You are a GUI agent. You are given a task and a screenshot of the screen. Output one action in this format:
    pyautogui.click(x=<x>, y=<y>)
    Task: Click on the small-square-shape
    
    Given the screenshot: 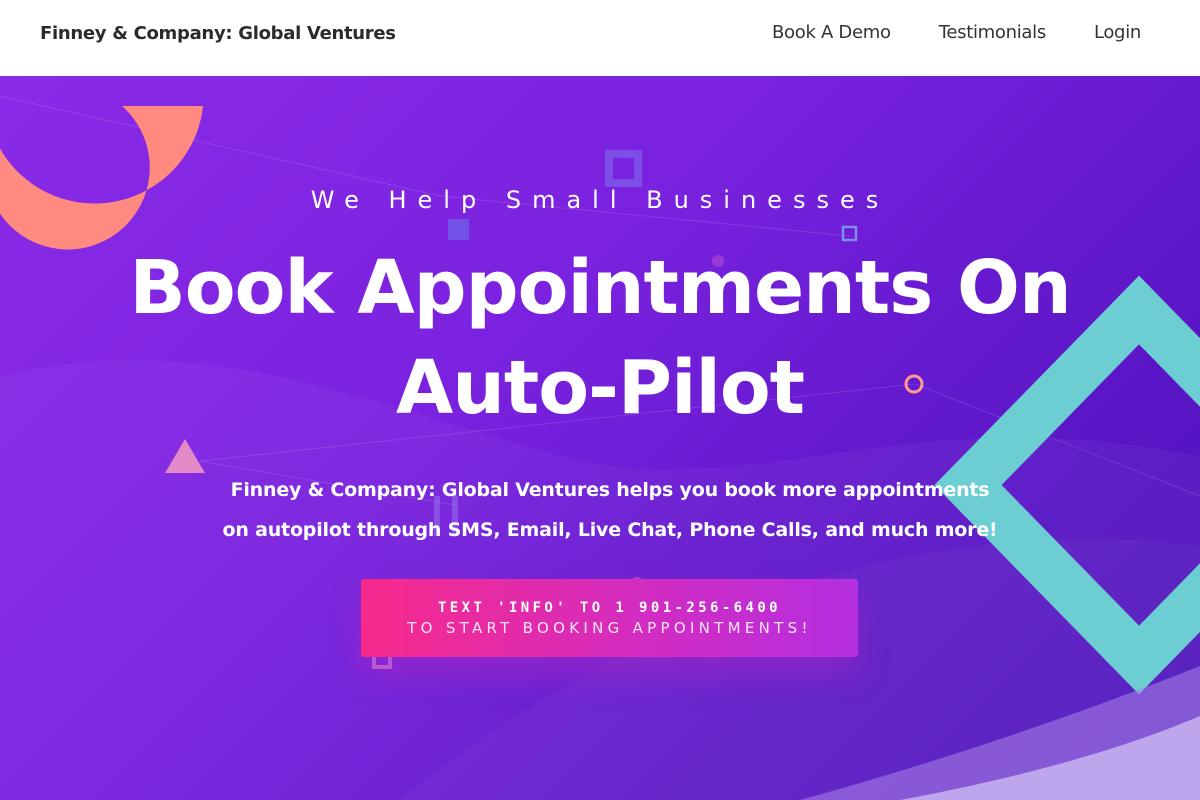 What is the action you would take?
    pyautogui.click(x=458, y=229)
    